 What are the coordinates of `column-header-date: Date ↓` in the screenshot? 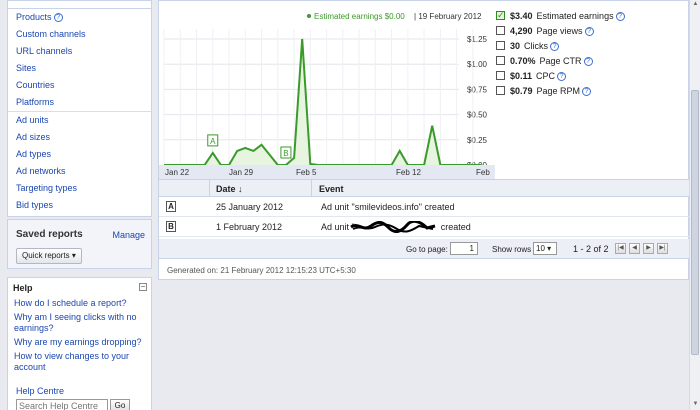 It's located at (229, 189).